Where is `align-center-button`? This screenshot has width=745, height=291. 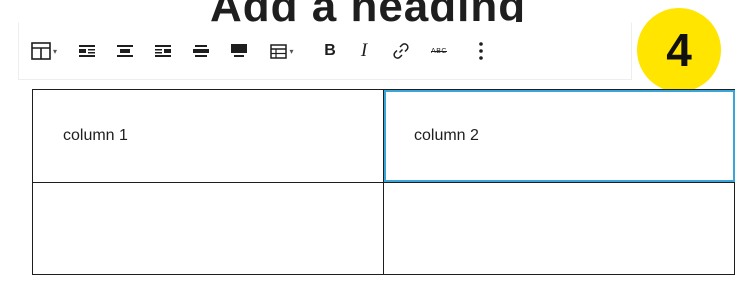
align-center-button is located at coordinates (125, 51).